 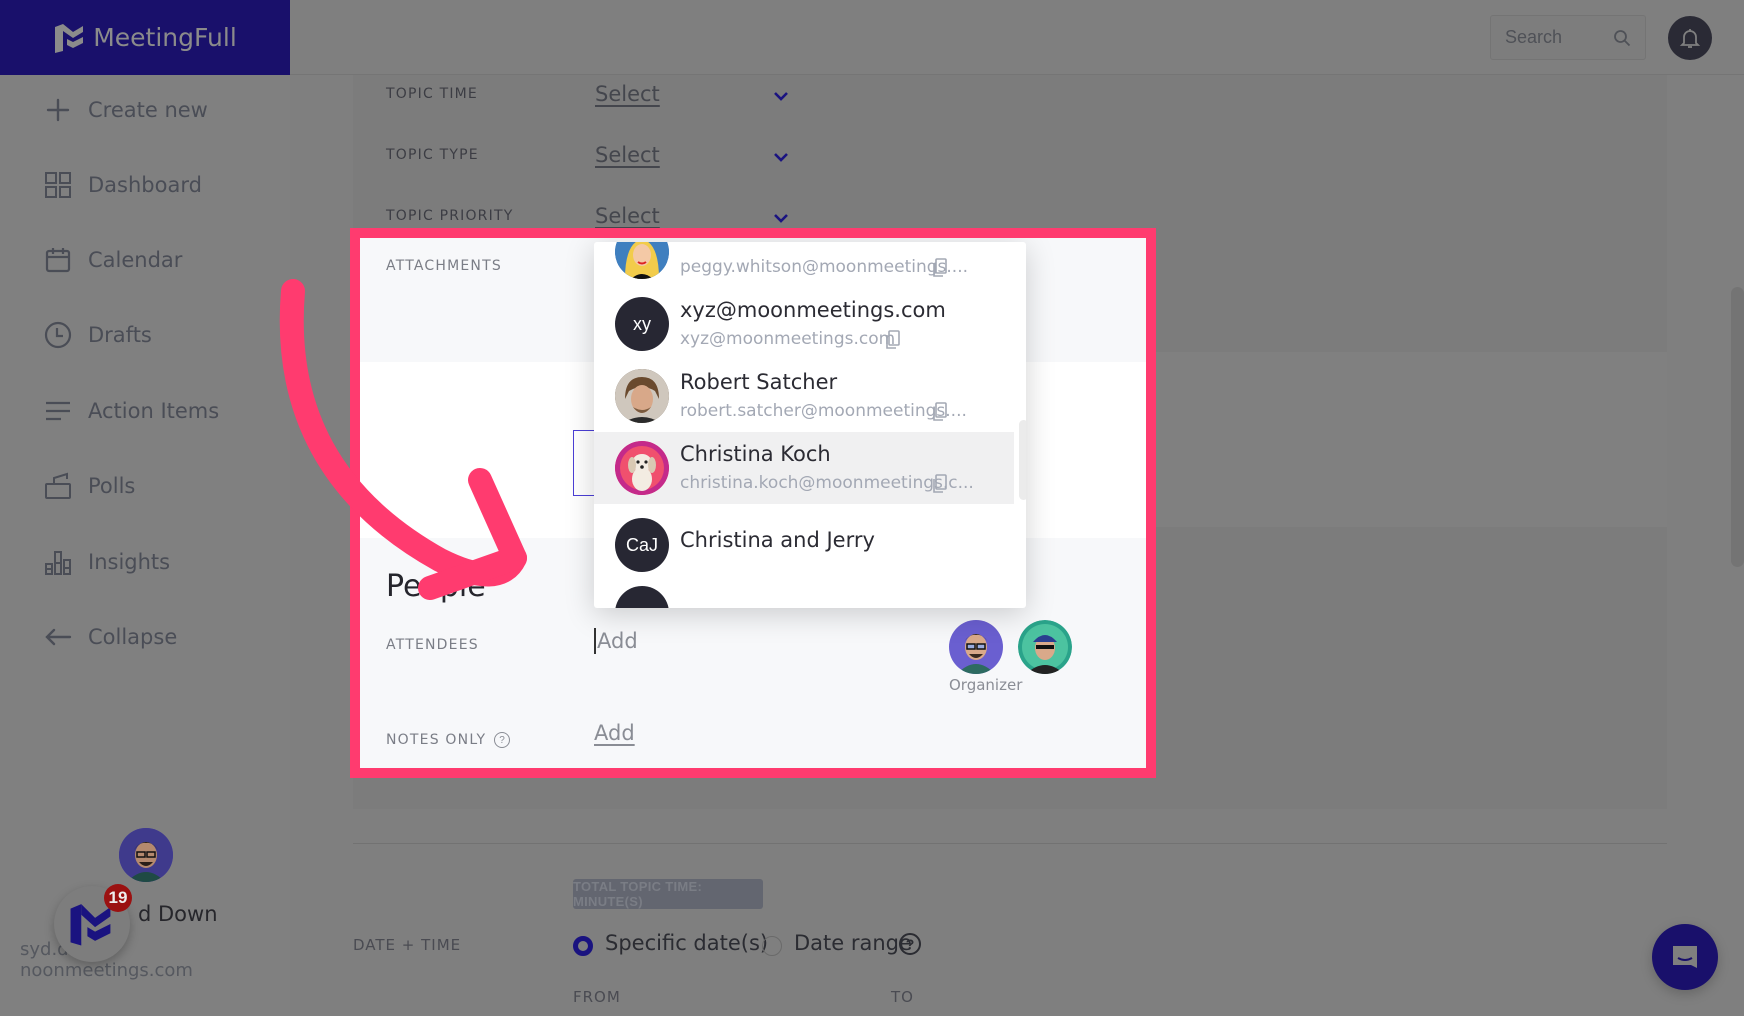 What do you see at coordinates (407, 945) in the screenshot?
I see `date-time-label: DATE + TIME` at bounding box center [407, 945].